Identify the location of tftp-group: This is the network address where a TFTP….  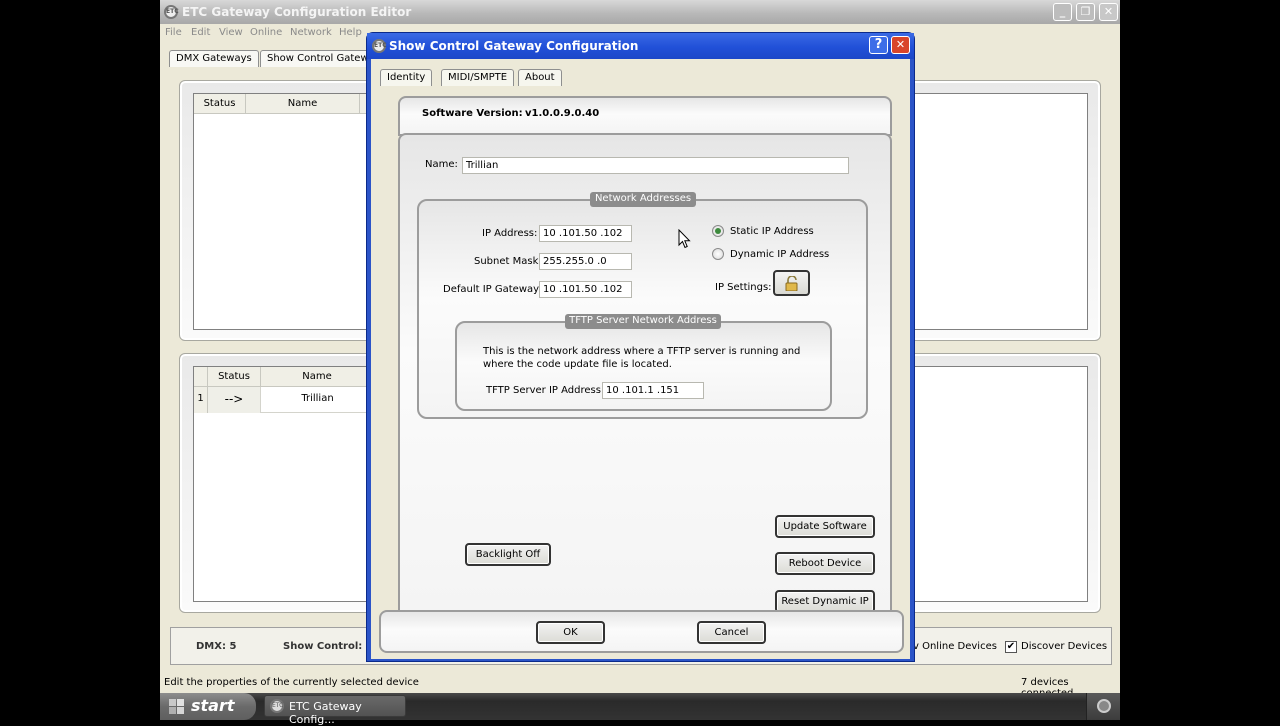
(643, 366).